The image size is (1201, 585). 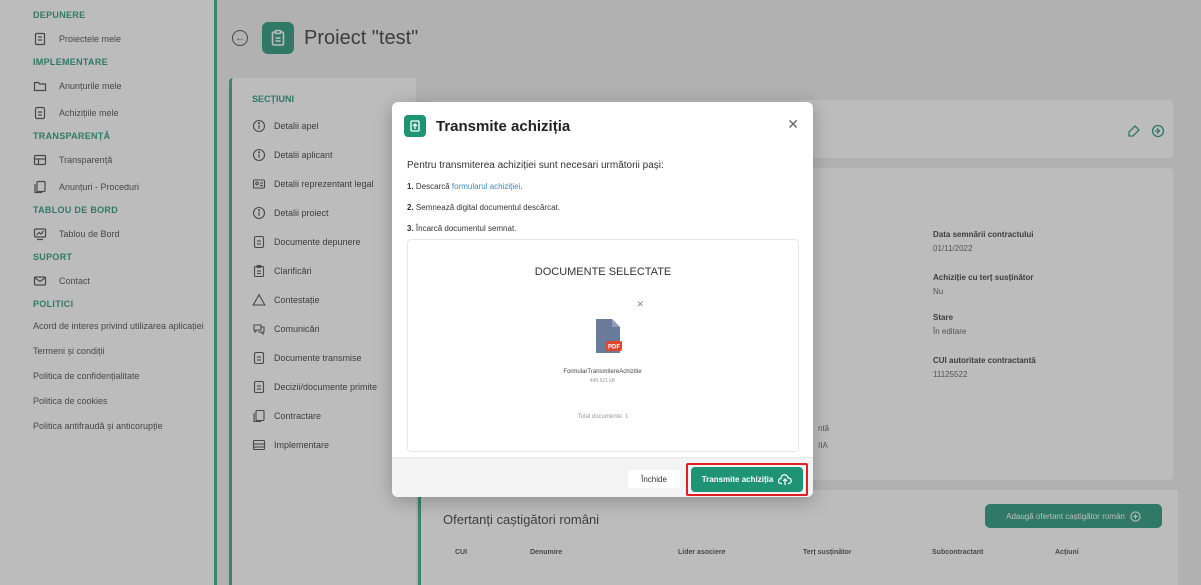 I want to click on step-suffix: ., so click(x=521, y=186).